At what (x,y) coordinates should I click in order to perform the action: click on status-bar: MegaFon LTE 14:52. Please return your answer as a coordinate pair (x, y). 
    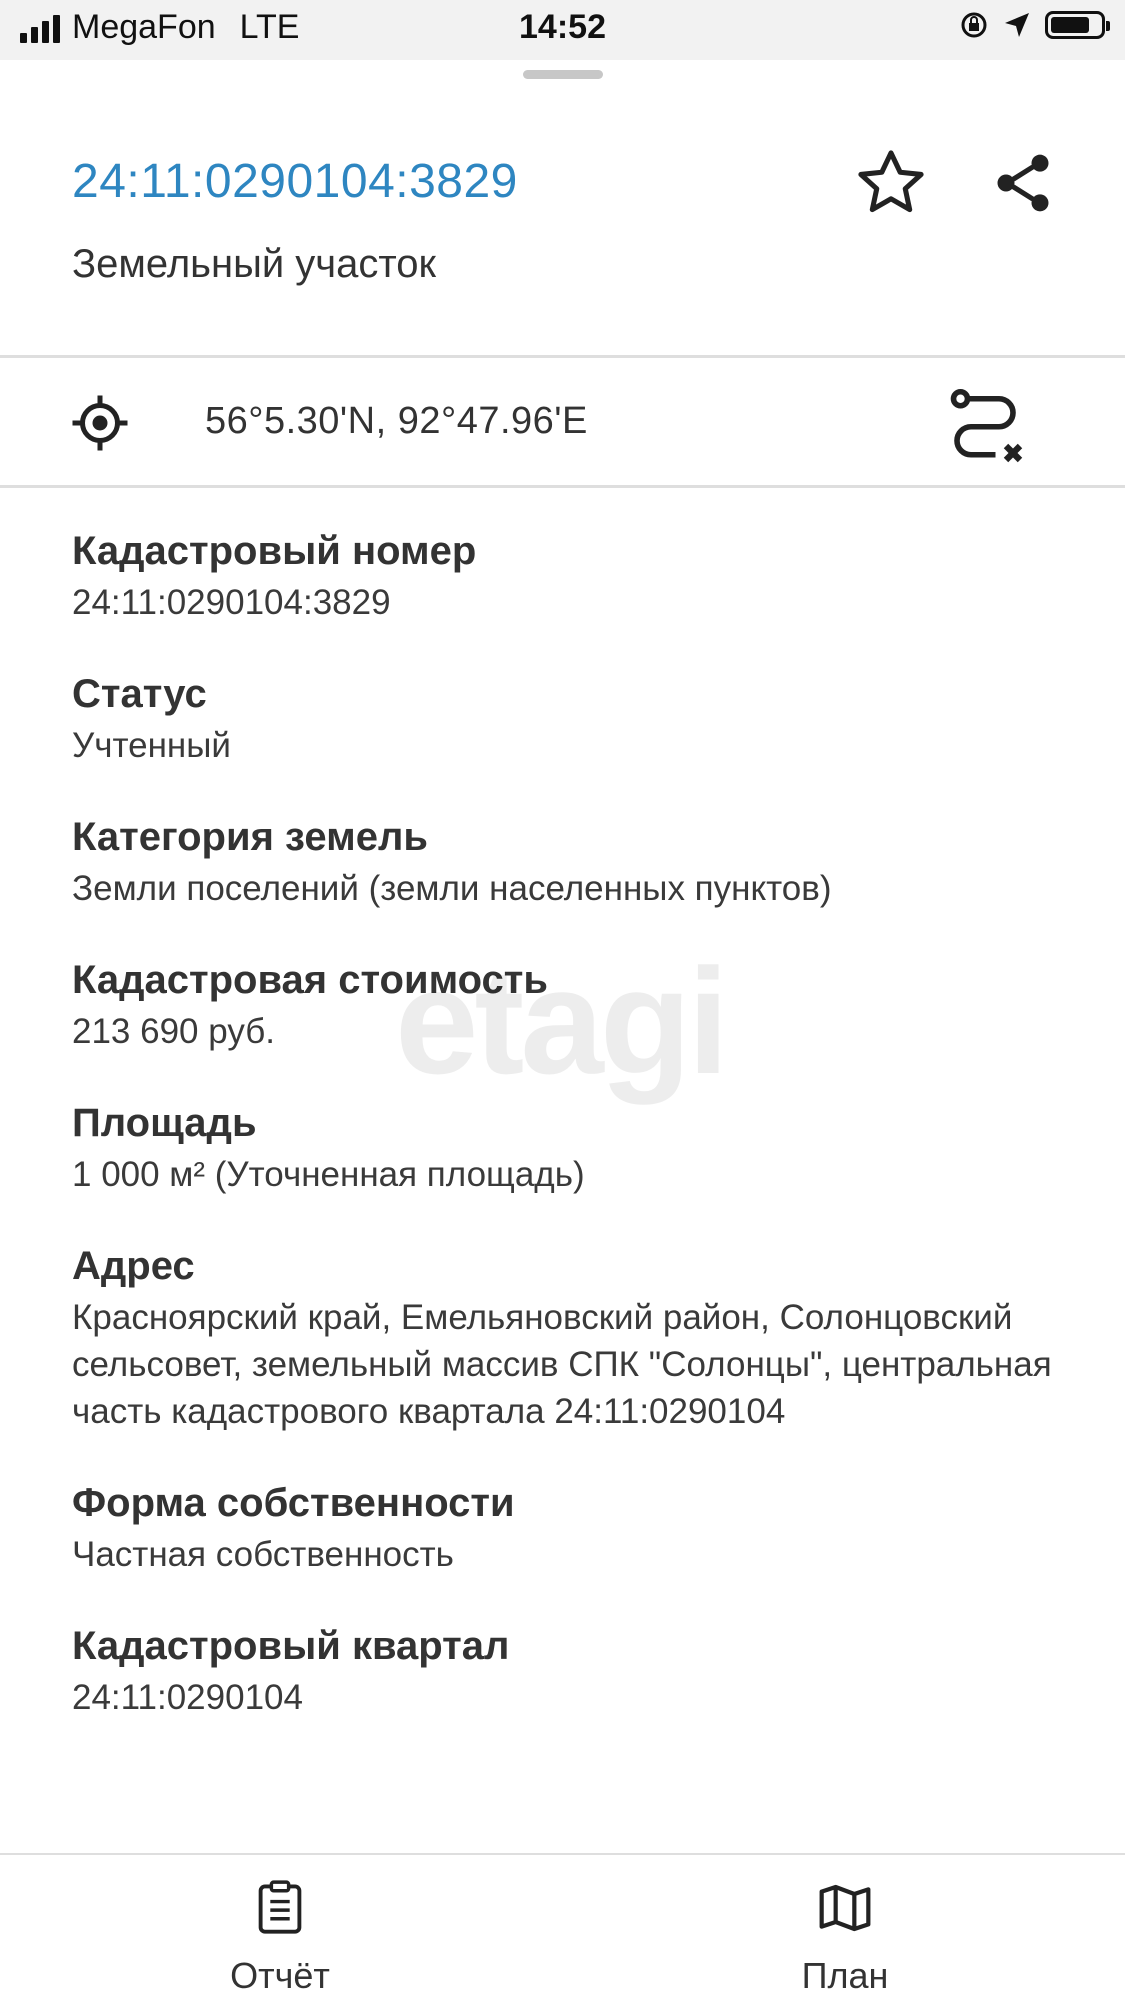
    Looking at the image, I should click on (562, 30).